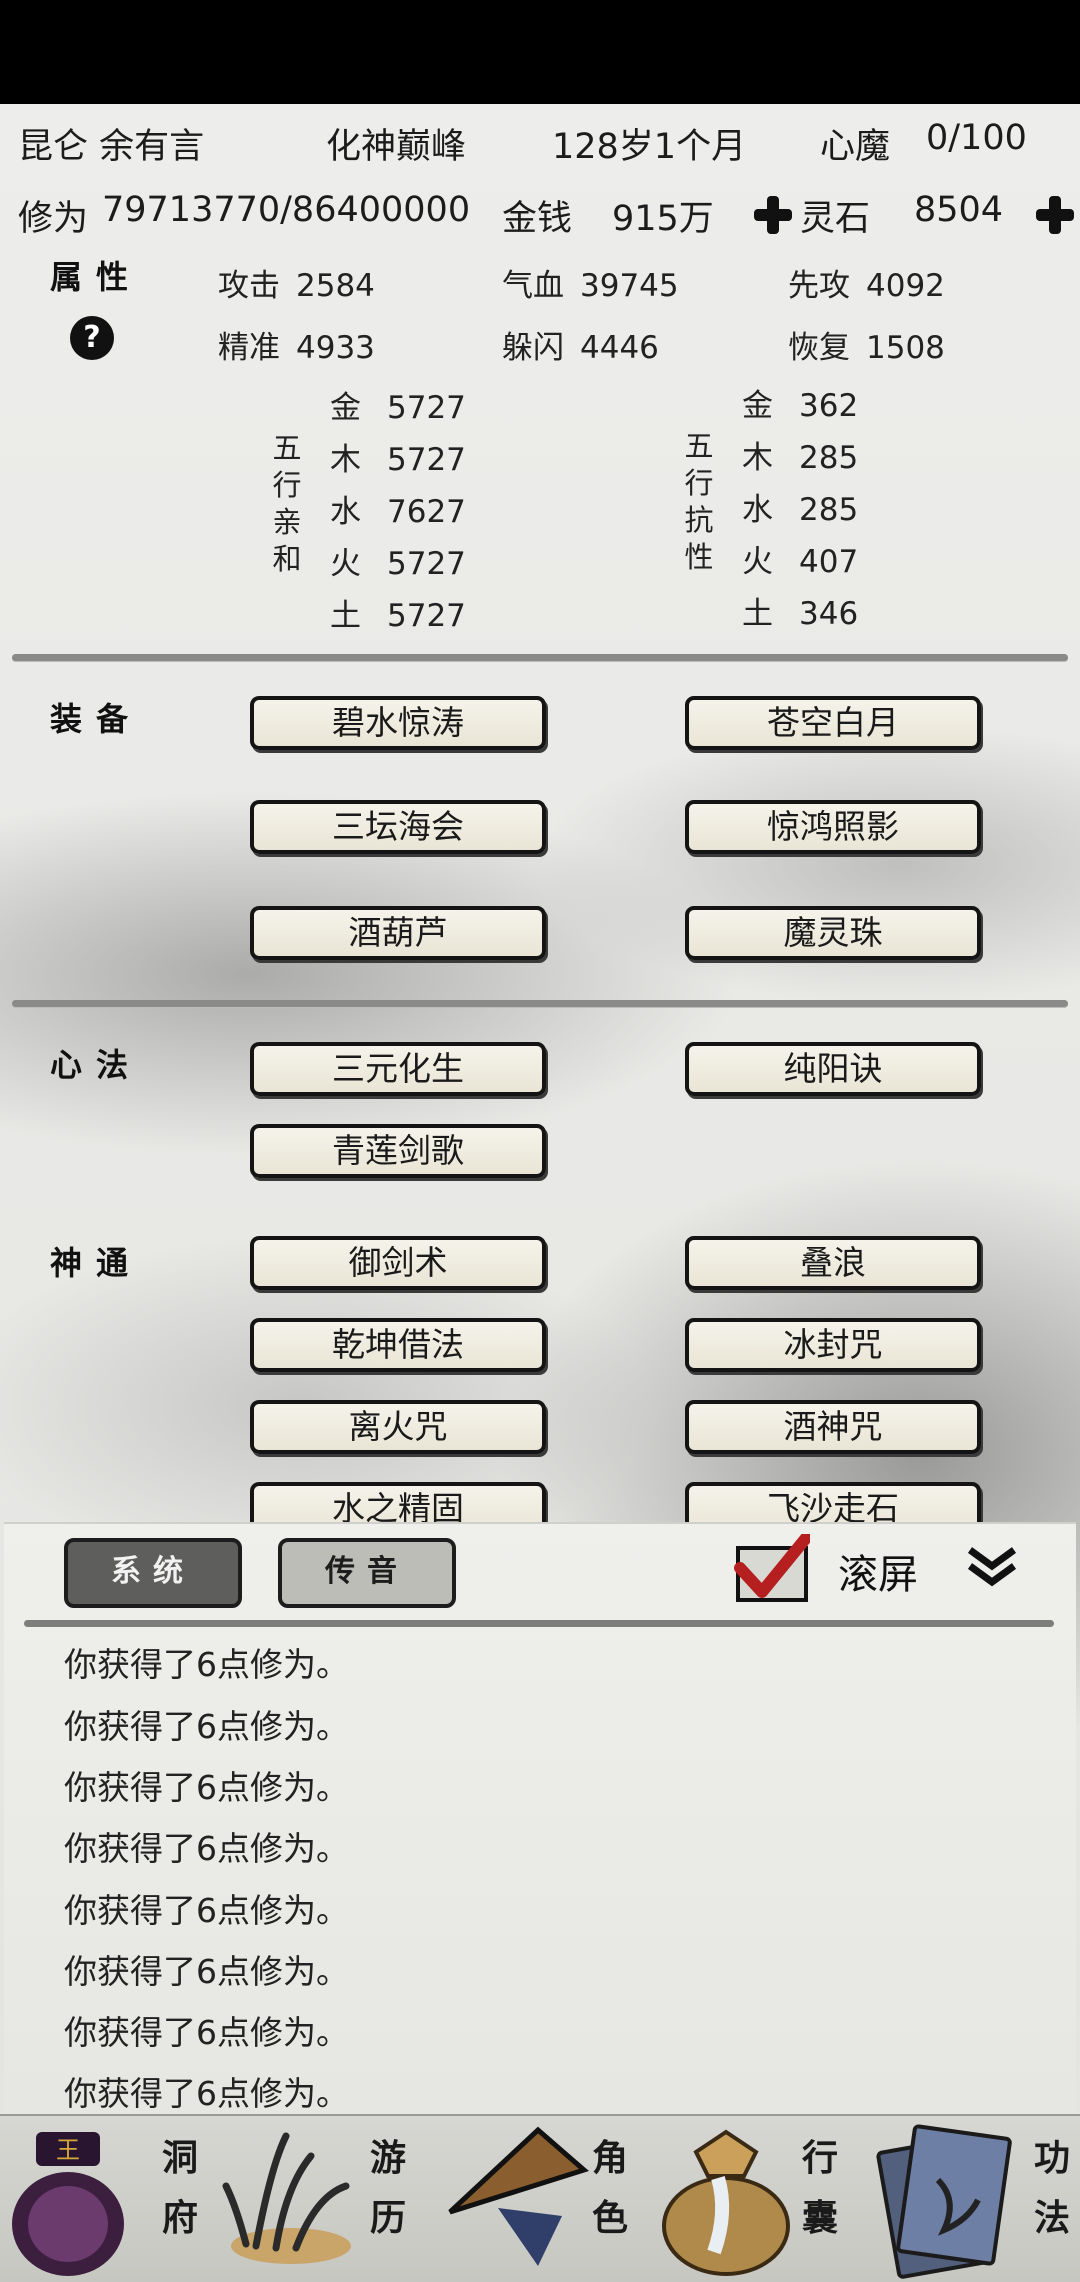 The image size is (1080, 2282). I want to click on nav-character: 角色, so click(540, 2199).